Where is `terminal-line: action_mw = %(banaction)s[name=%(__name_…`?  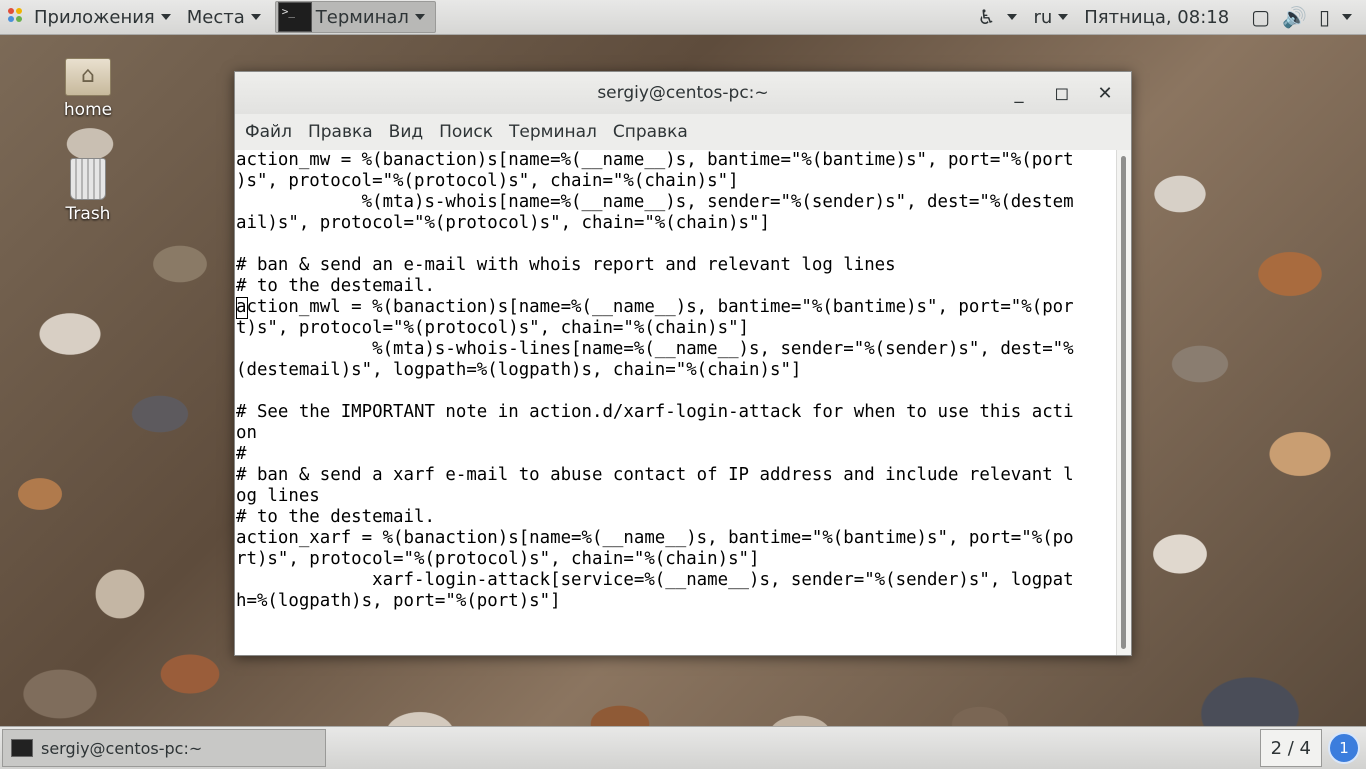 terminal-line: action_mw = %(banaction)s[name=%(__name_… is located at coordinates (655, 160).